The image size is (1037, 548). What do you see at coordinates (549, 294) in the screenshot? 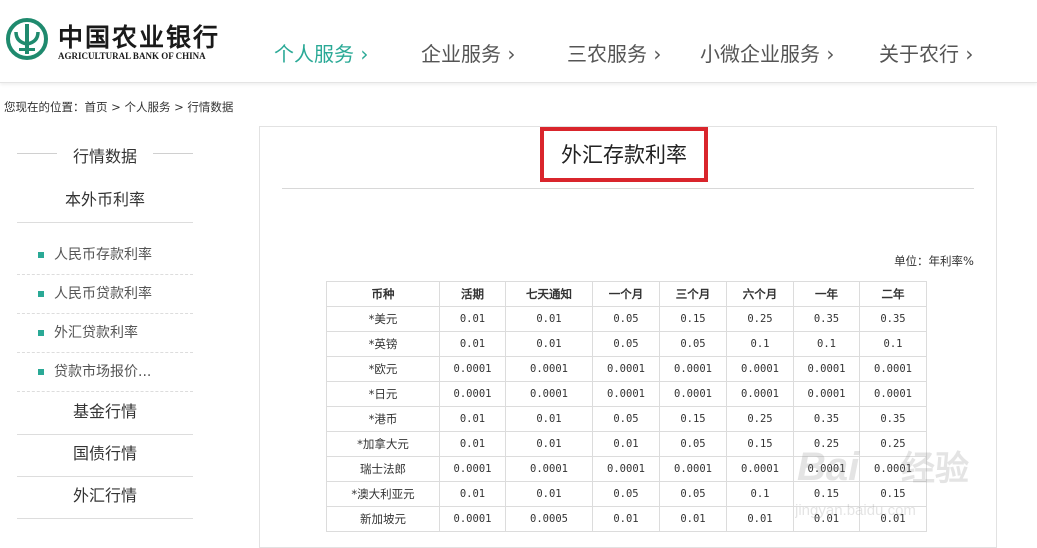
I see `column-header: 七天通知` at bounding box center [549, 294].